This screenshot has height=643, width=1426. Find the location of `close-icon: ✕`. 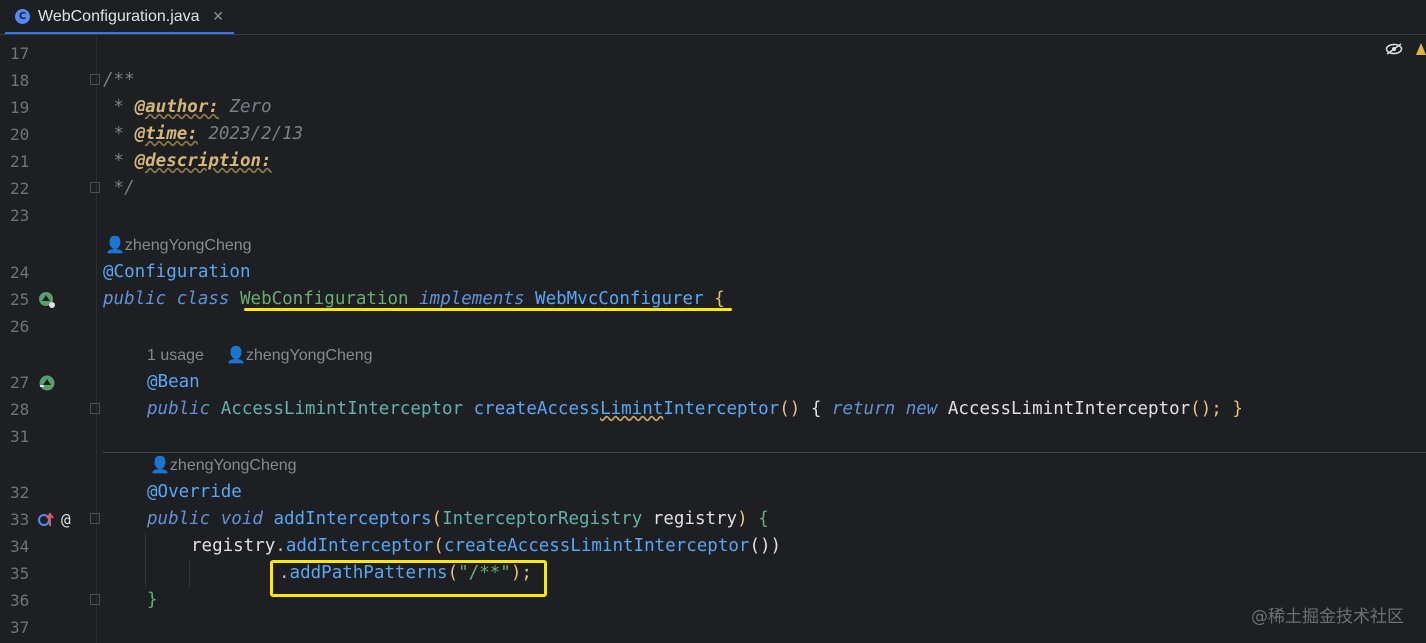

close-icon: ✕ is located at coordinates (218, 16).